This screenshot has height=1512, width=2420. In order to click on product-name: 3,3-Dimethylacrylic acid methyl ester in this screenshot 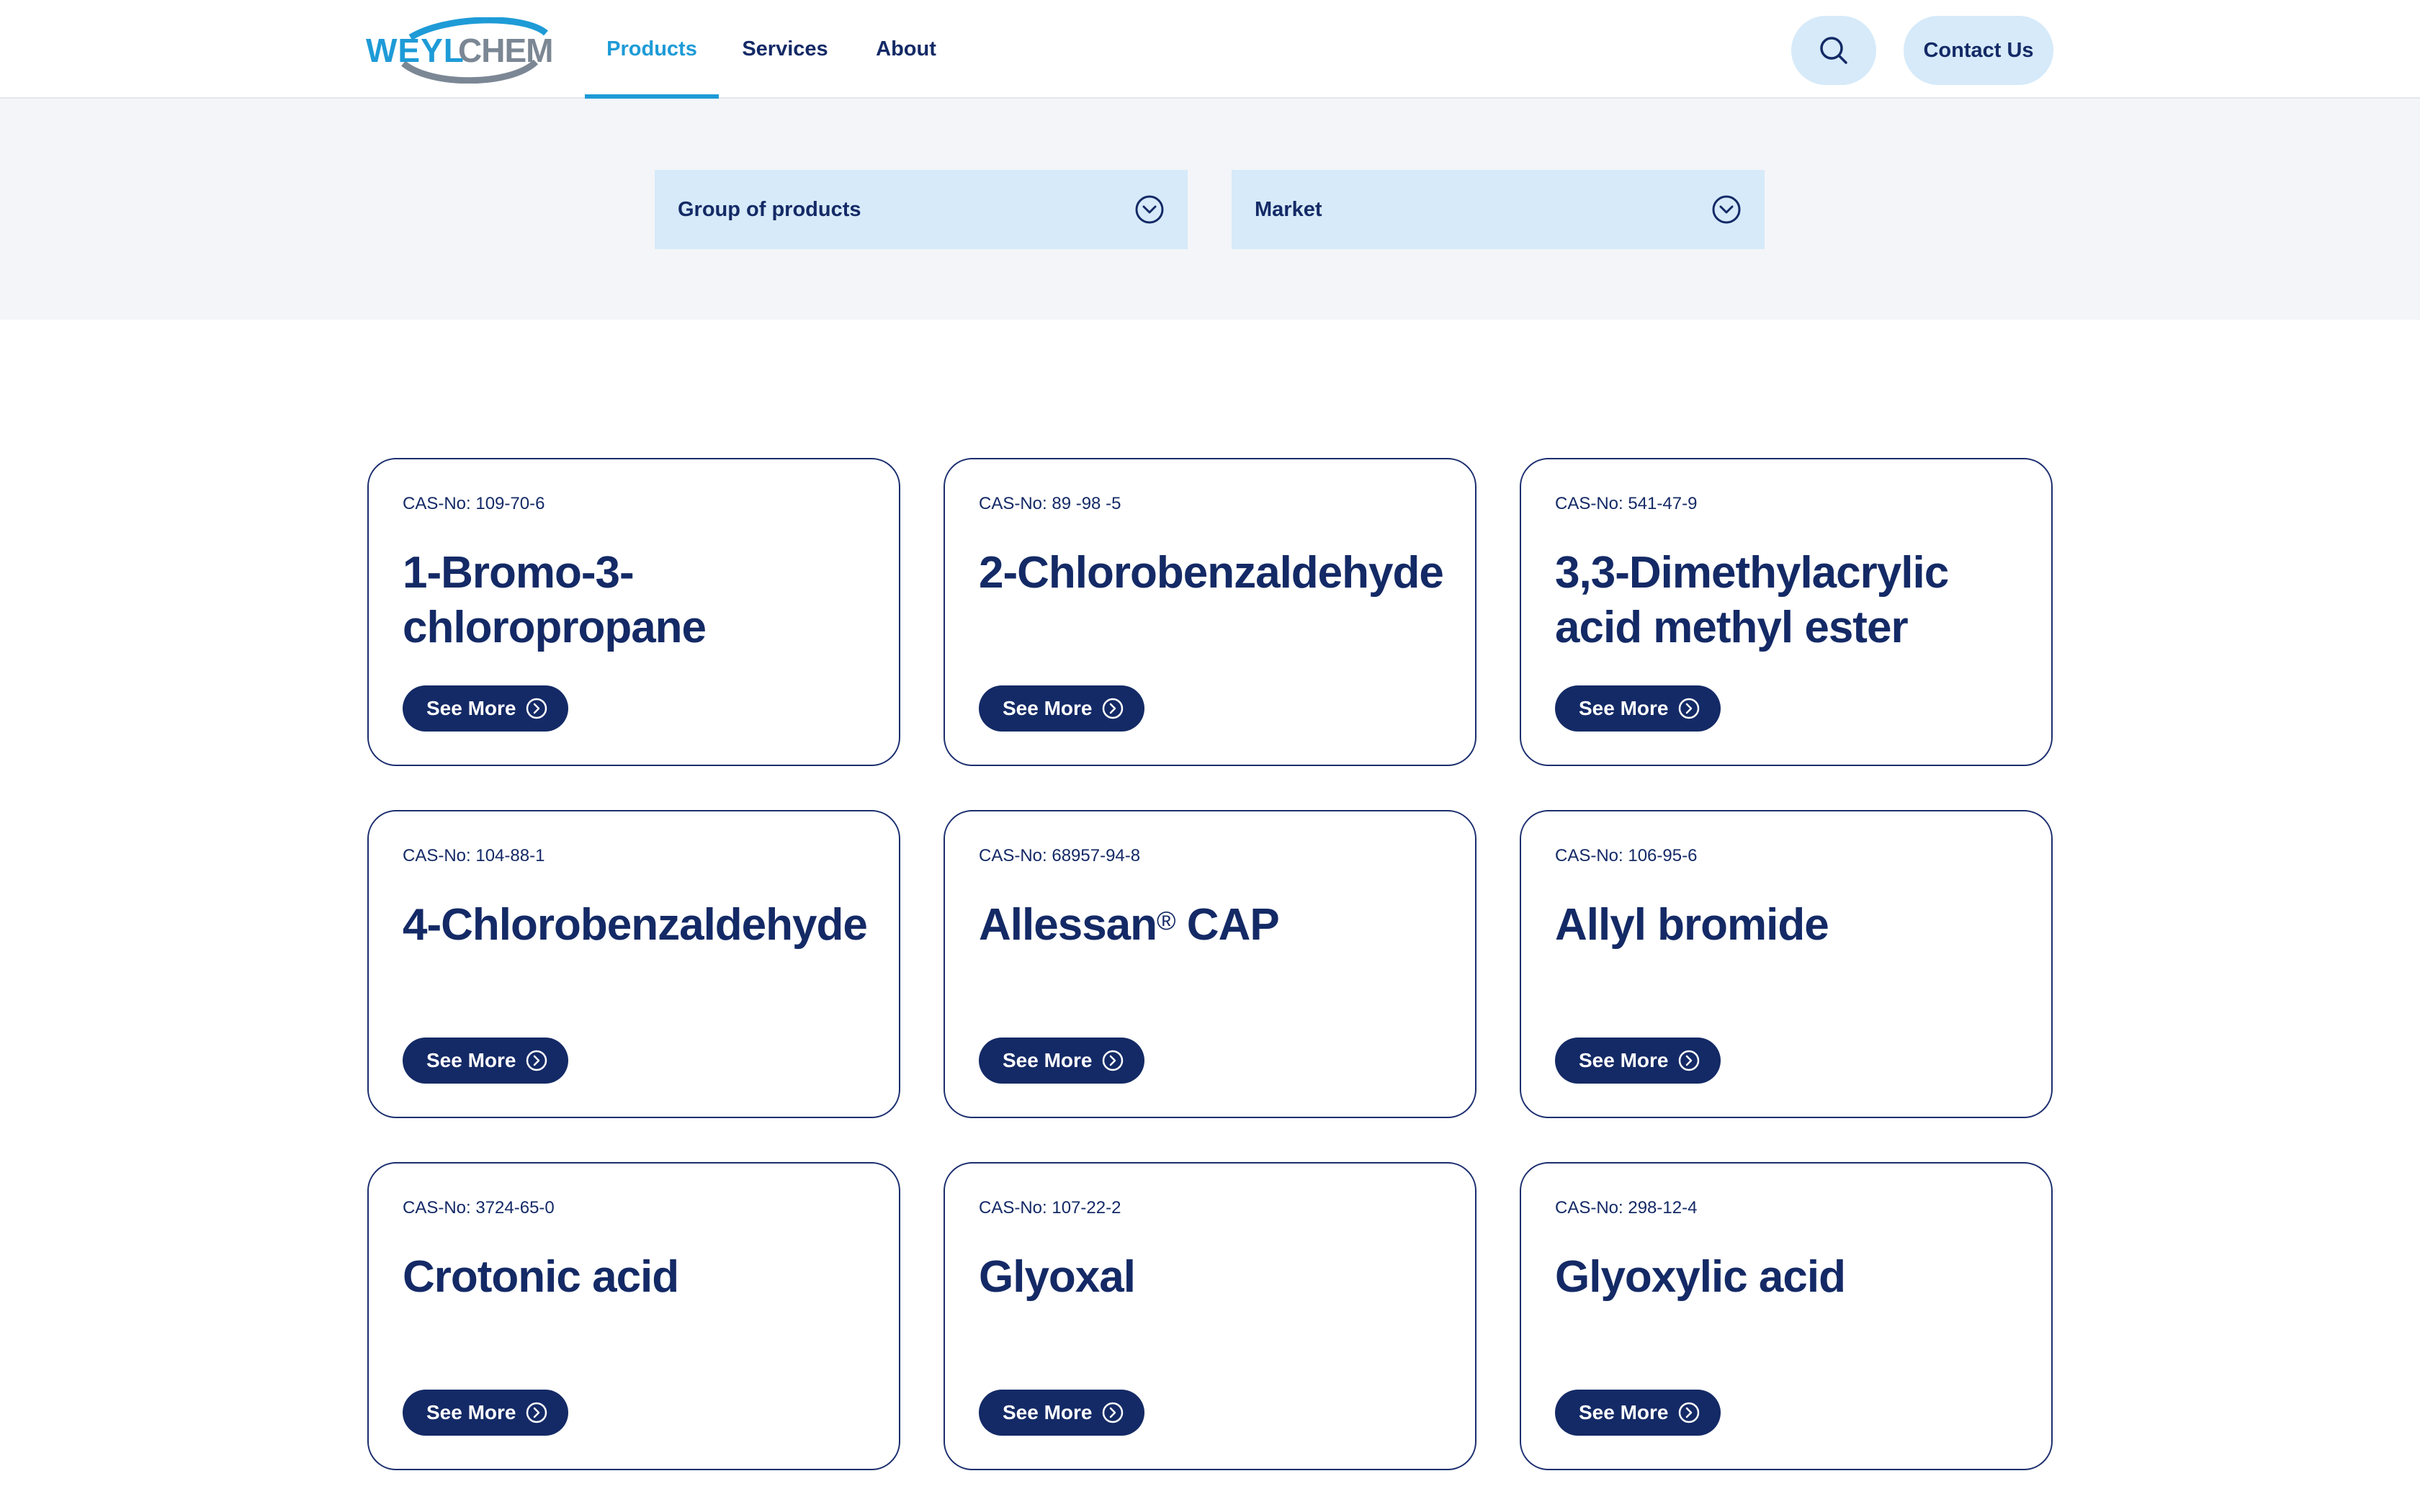, I will do `click(1789, 600)`.